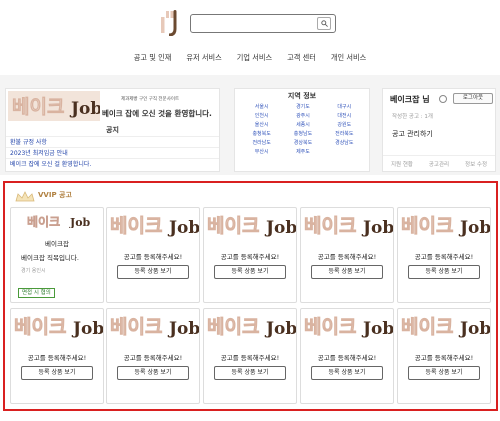 This screenshot has width=500, height=421. What do you see at coordinates (476, 164) in the screenshot?
I see `user-link-edit-info: 정보 수정` at bounding box center [476, 164].